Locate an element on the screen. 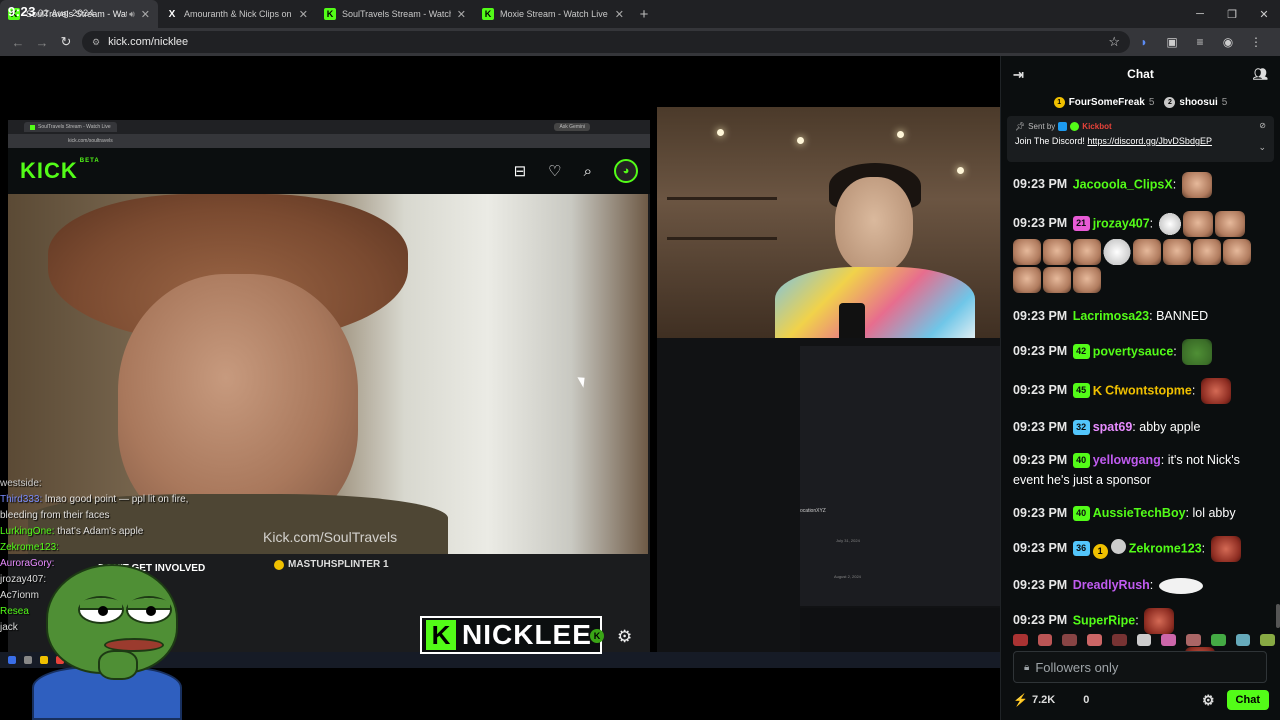 The height and width of the screenshot is (720, 1280). site-info-icon: ⚙ is located at coordinates (96, 42).